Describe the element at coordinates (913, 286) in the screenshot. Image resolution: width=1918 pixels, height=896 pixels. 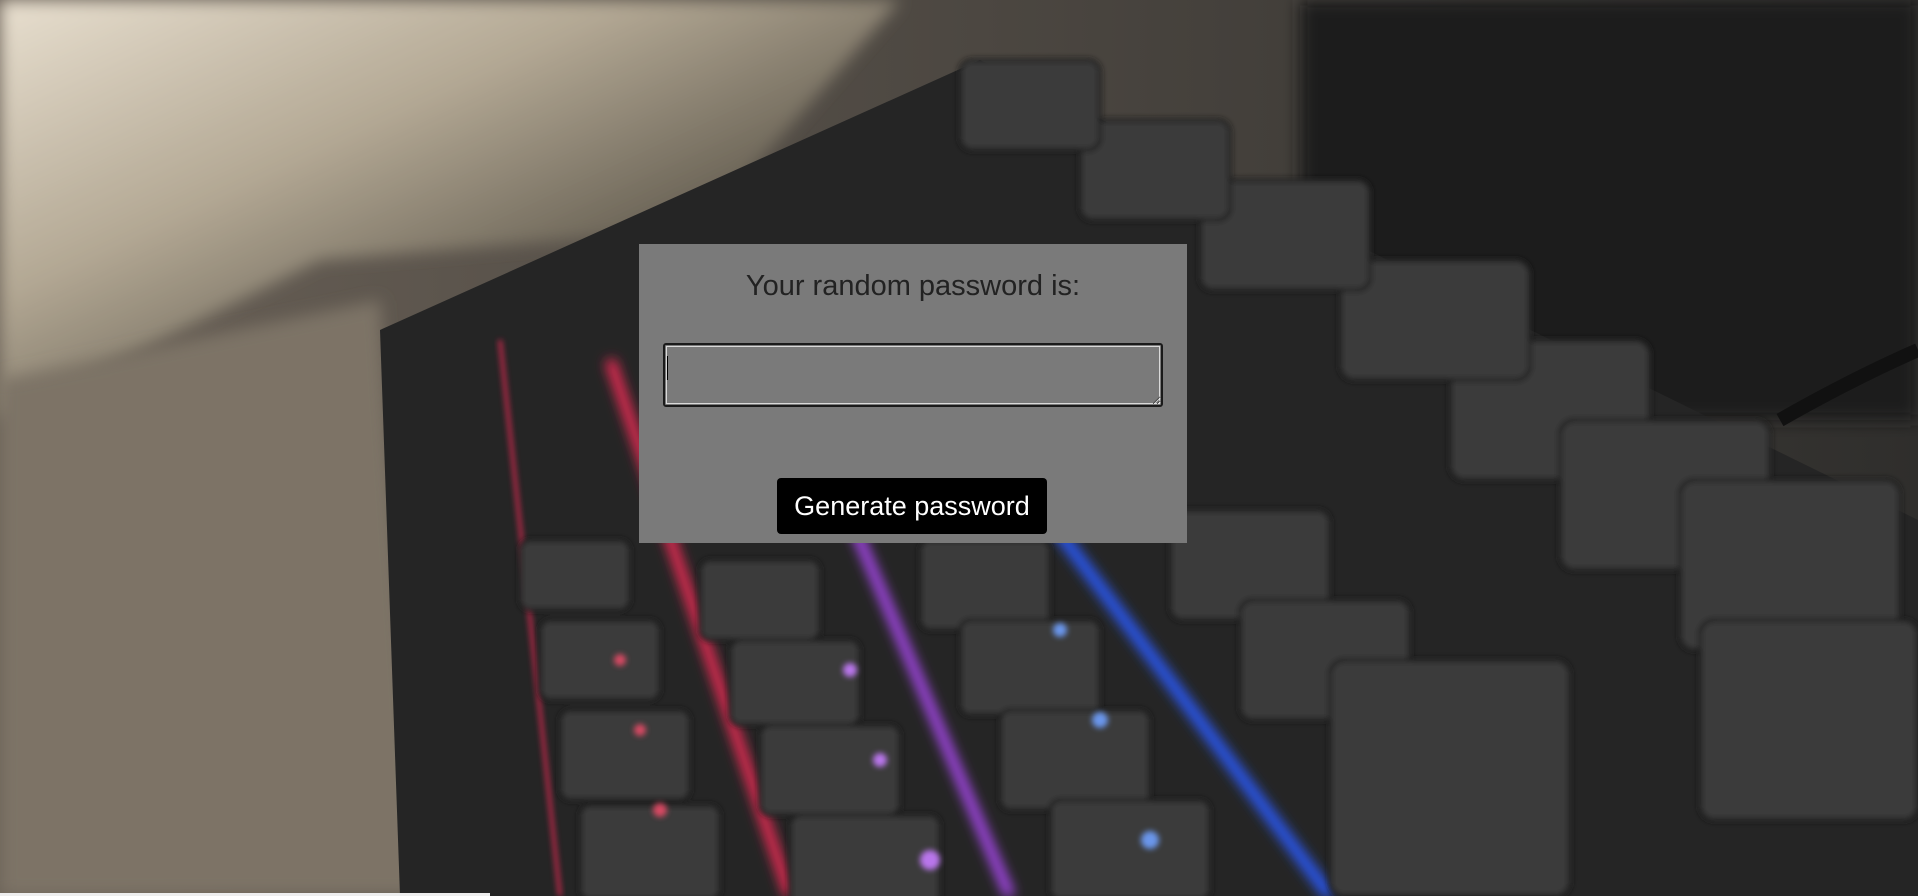
I see `card-title: Your random password is:` at that location.